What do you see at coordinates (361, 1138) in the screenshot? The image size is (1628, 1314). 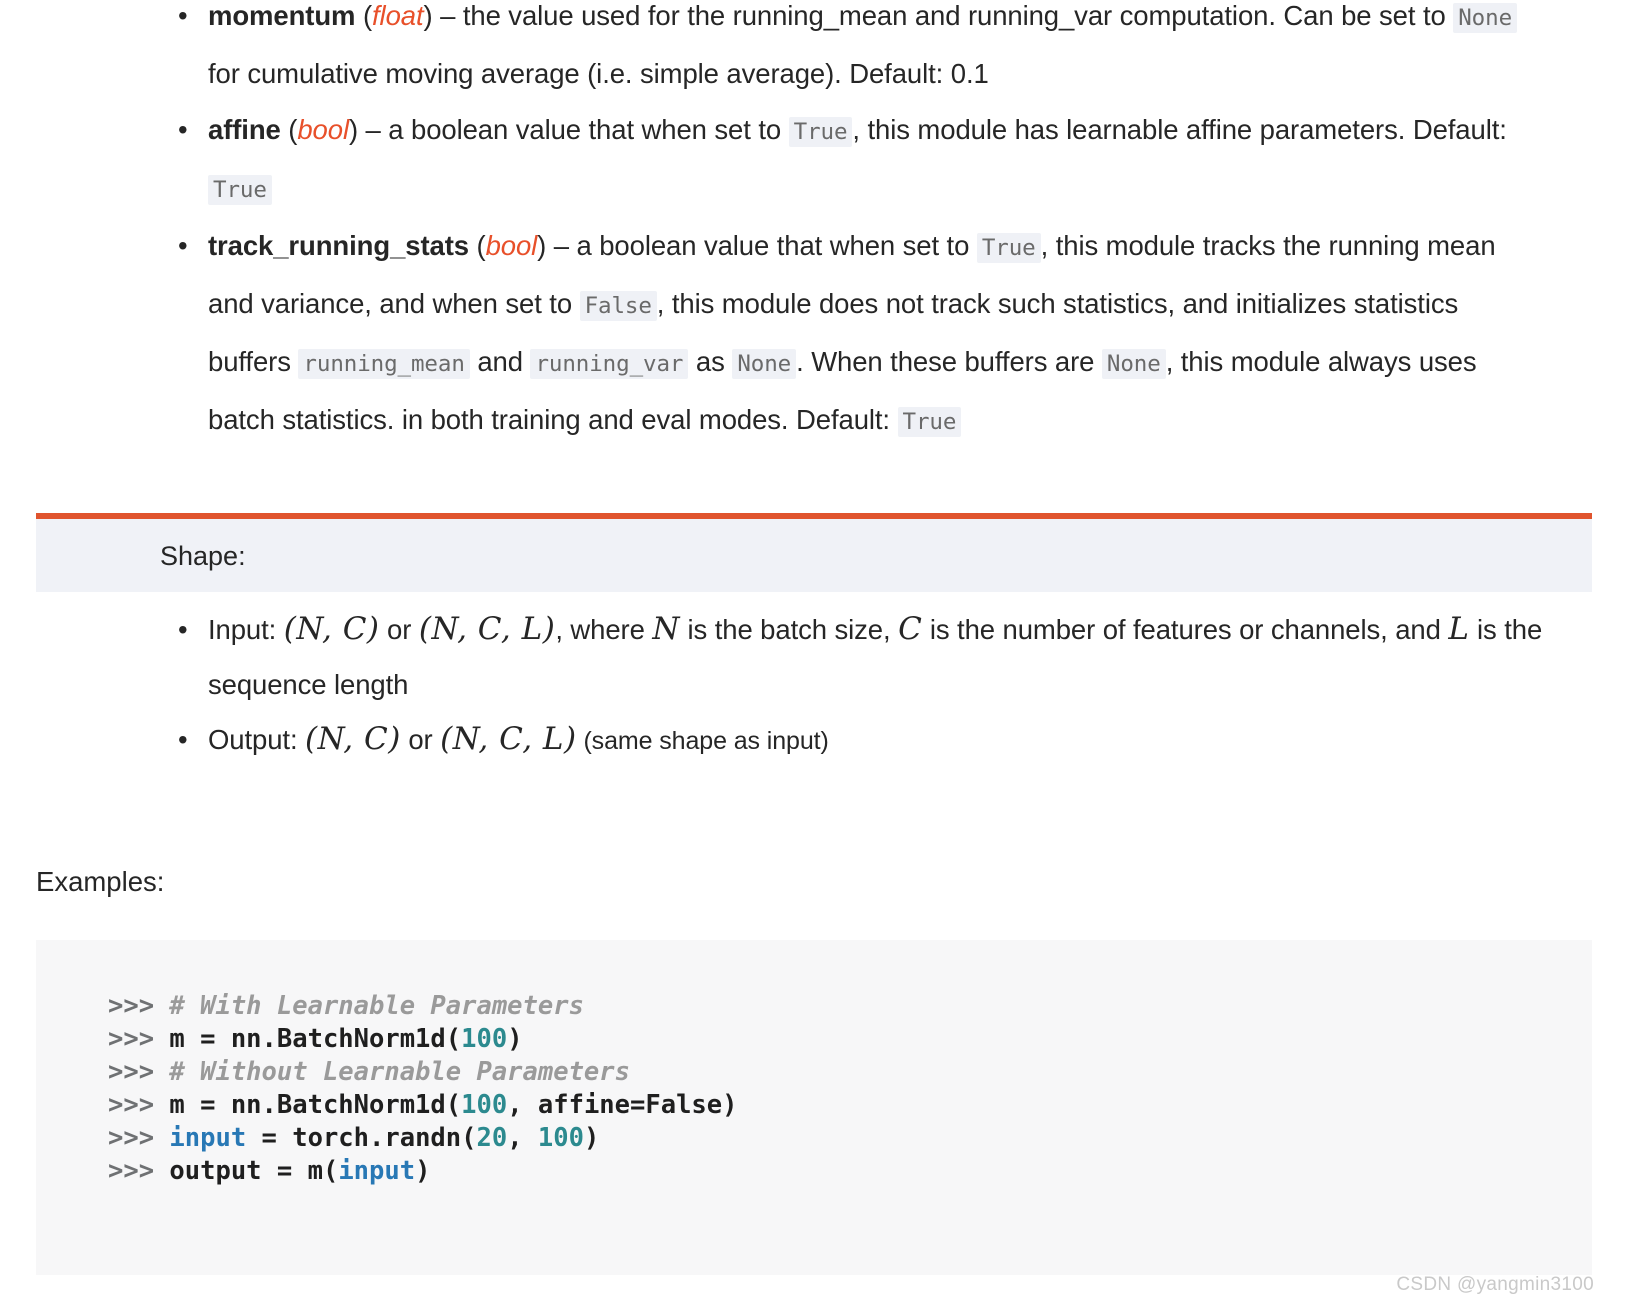 I see `code-token-plain: = torch.randn(` at bounding box center [361, 1138].